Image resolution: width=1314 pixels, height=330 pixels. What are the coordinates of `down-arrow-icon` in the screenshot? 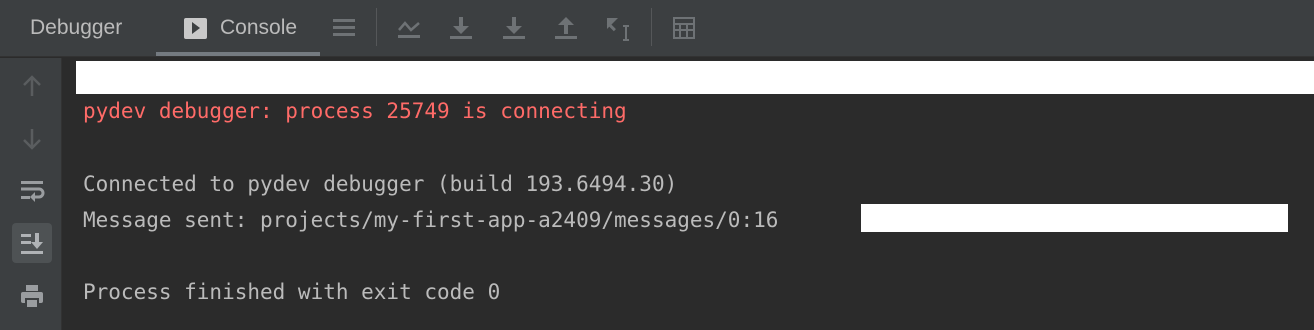 It's located at (32, 139).